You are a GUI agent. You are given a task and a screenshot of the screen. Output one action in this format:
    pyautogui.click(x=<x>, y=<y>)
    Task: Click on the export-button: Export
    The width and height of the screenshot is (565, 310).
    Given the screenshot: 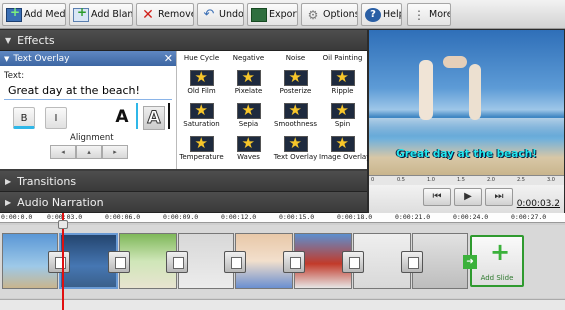 What is the action you would take?
    pyautogui.click(x=272, y=14)
    